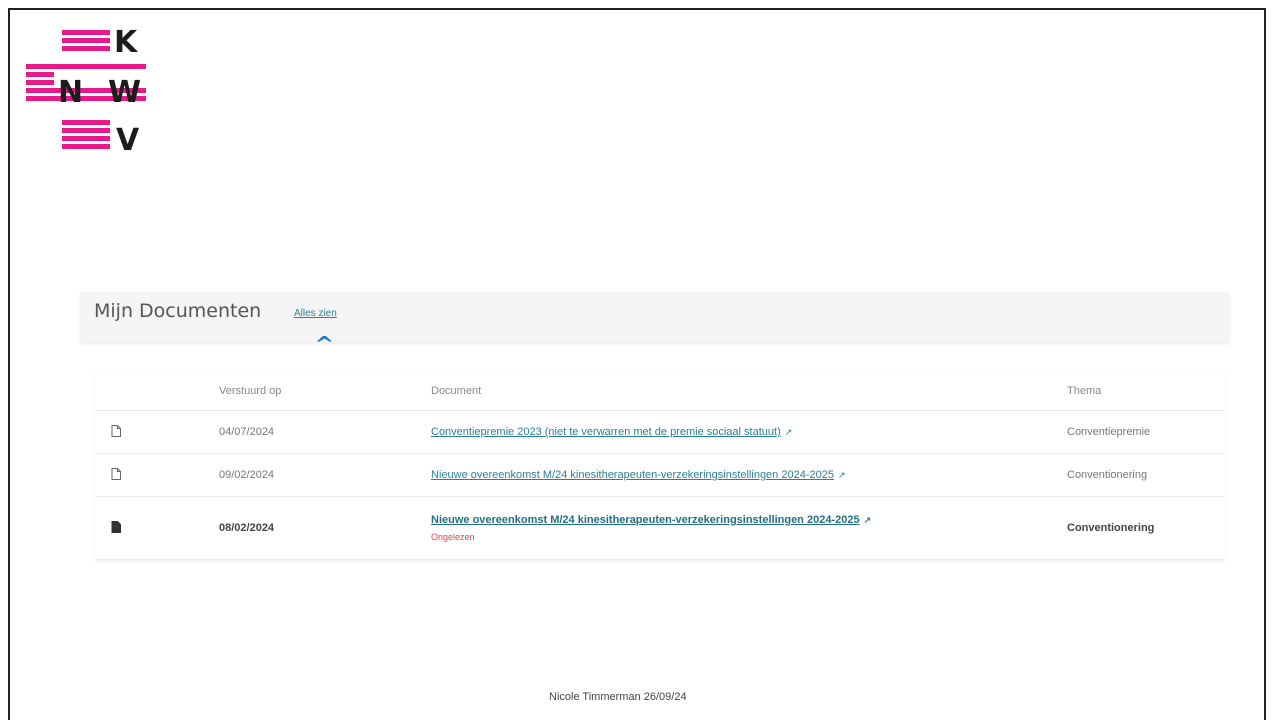  What do you see at coordinates (618, 697) in the screenshot?
I see `footer-author-date: Nicole Timmerman 26/09/24` at bounding box center [618, 697].